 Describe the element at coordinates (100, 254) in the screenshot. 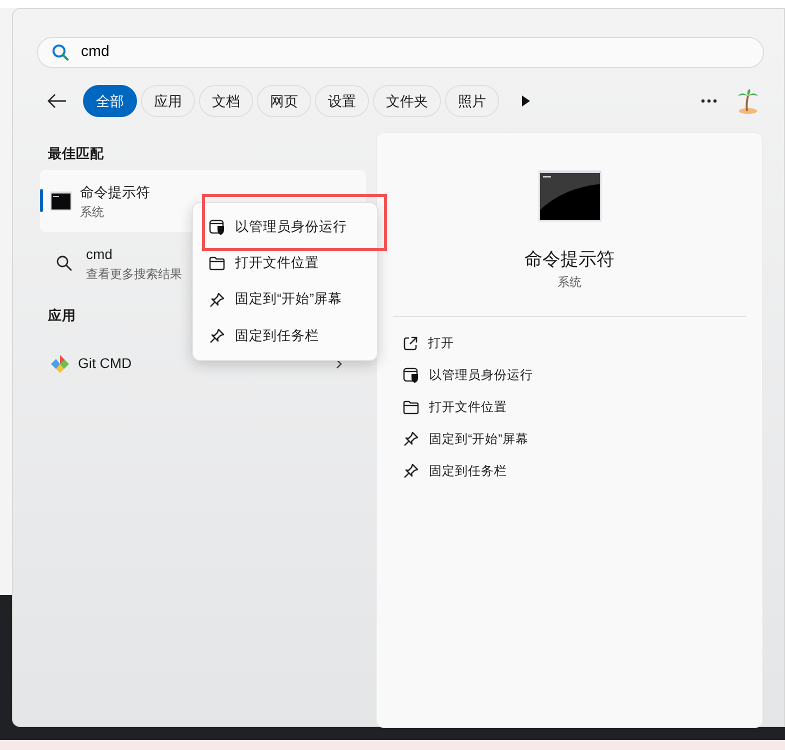

I see `result-title: cmd` at that location.